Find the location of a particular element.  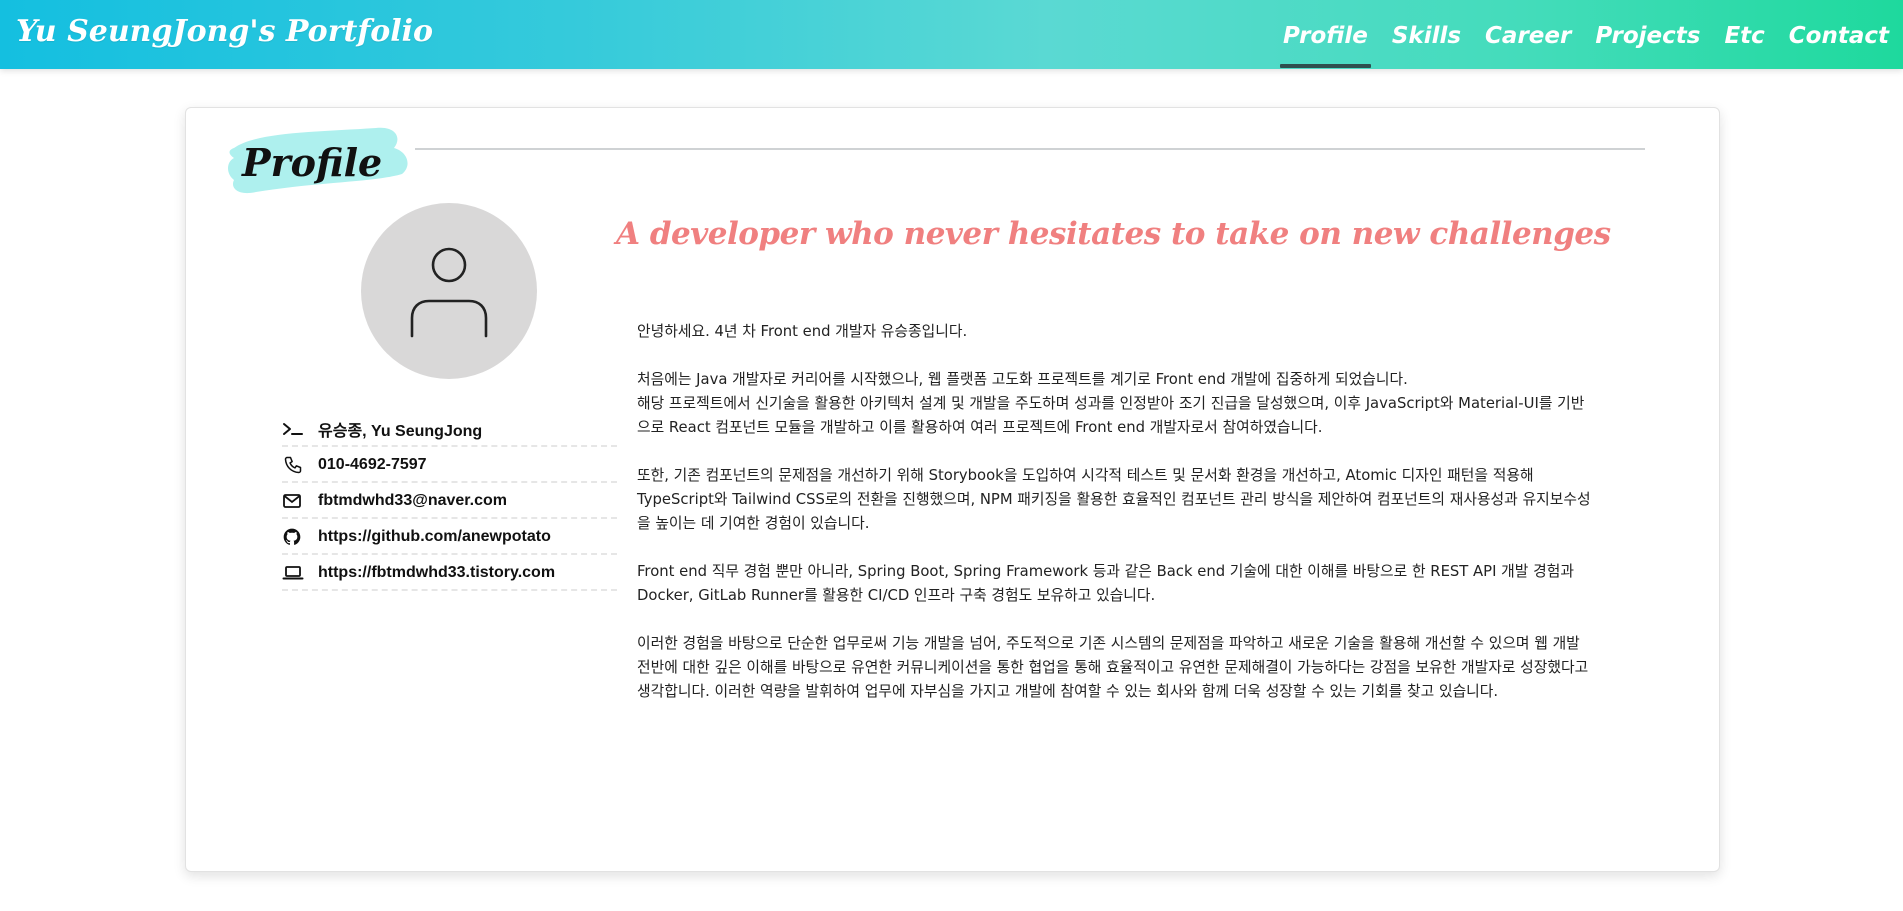

avatar is located at coordinates (449, 291).